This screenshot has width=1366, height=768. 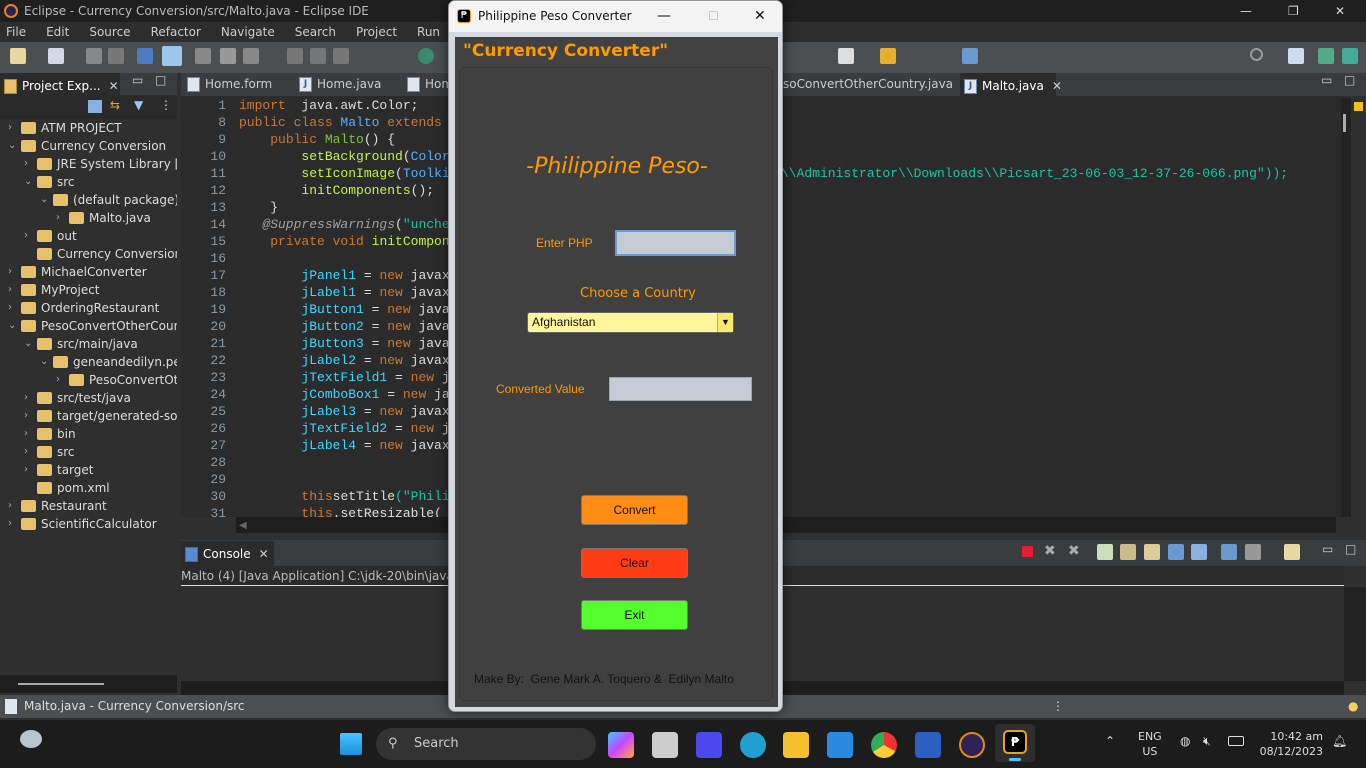 What do you see at coordinates (634, 563) in the screenshot?
I see `clear-button: Clear` at bounding box center [634, 563].